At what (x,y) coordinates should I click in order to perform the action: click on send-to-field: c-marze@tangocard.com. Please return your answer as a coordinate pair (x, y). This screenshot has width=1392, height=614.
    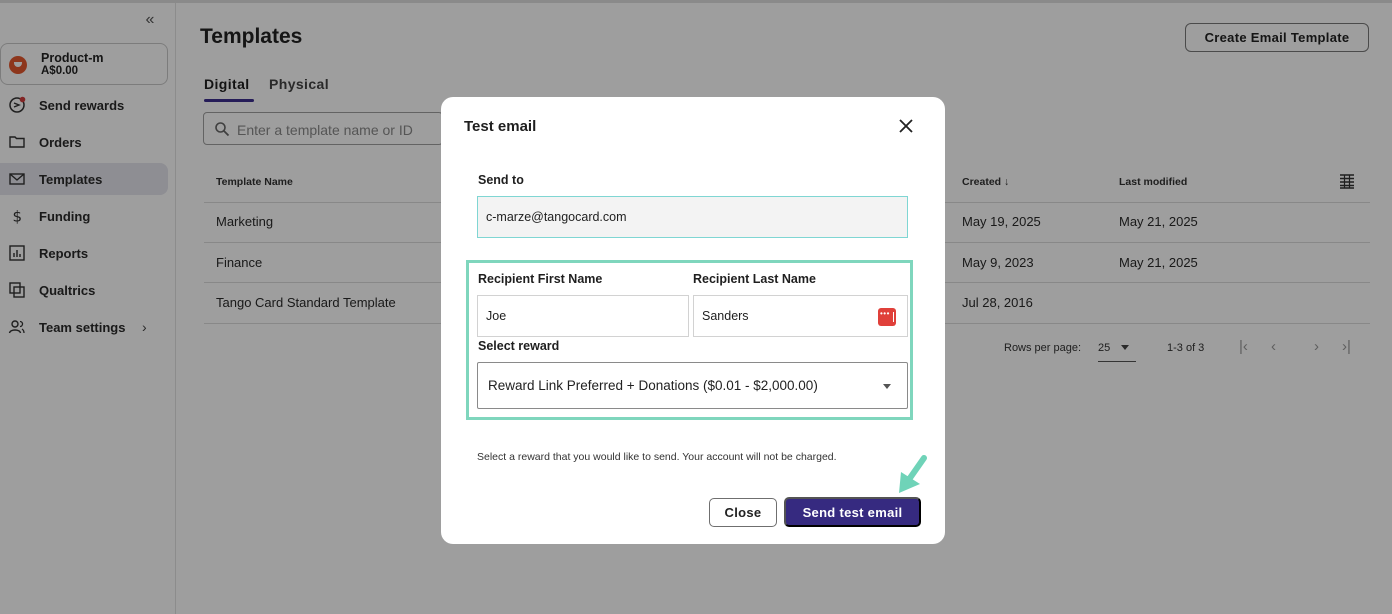
    Looking at the image, I should click on (692, 217).